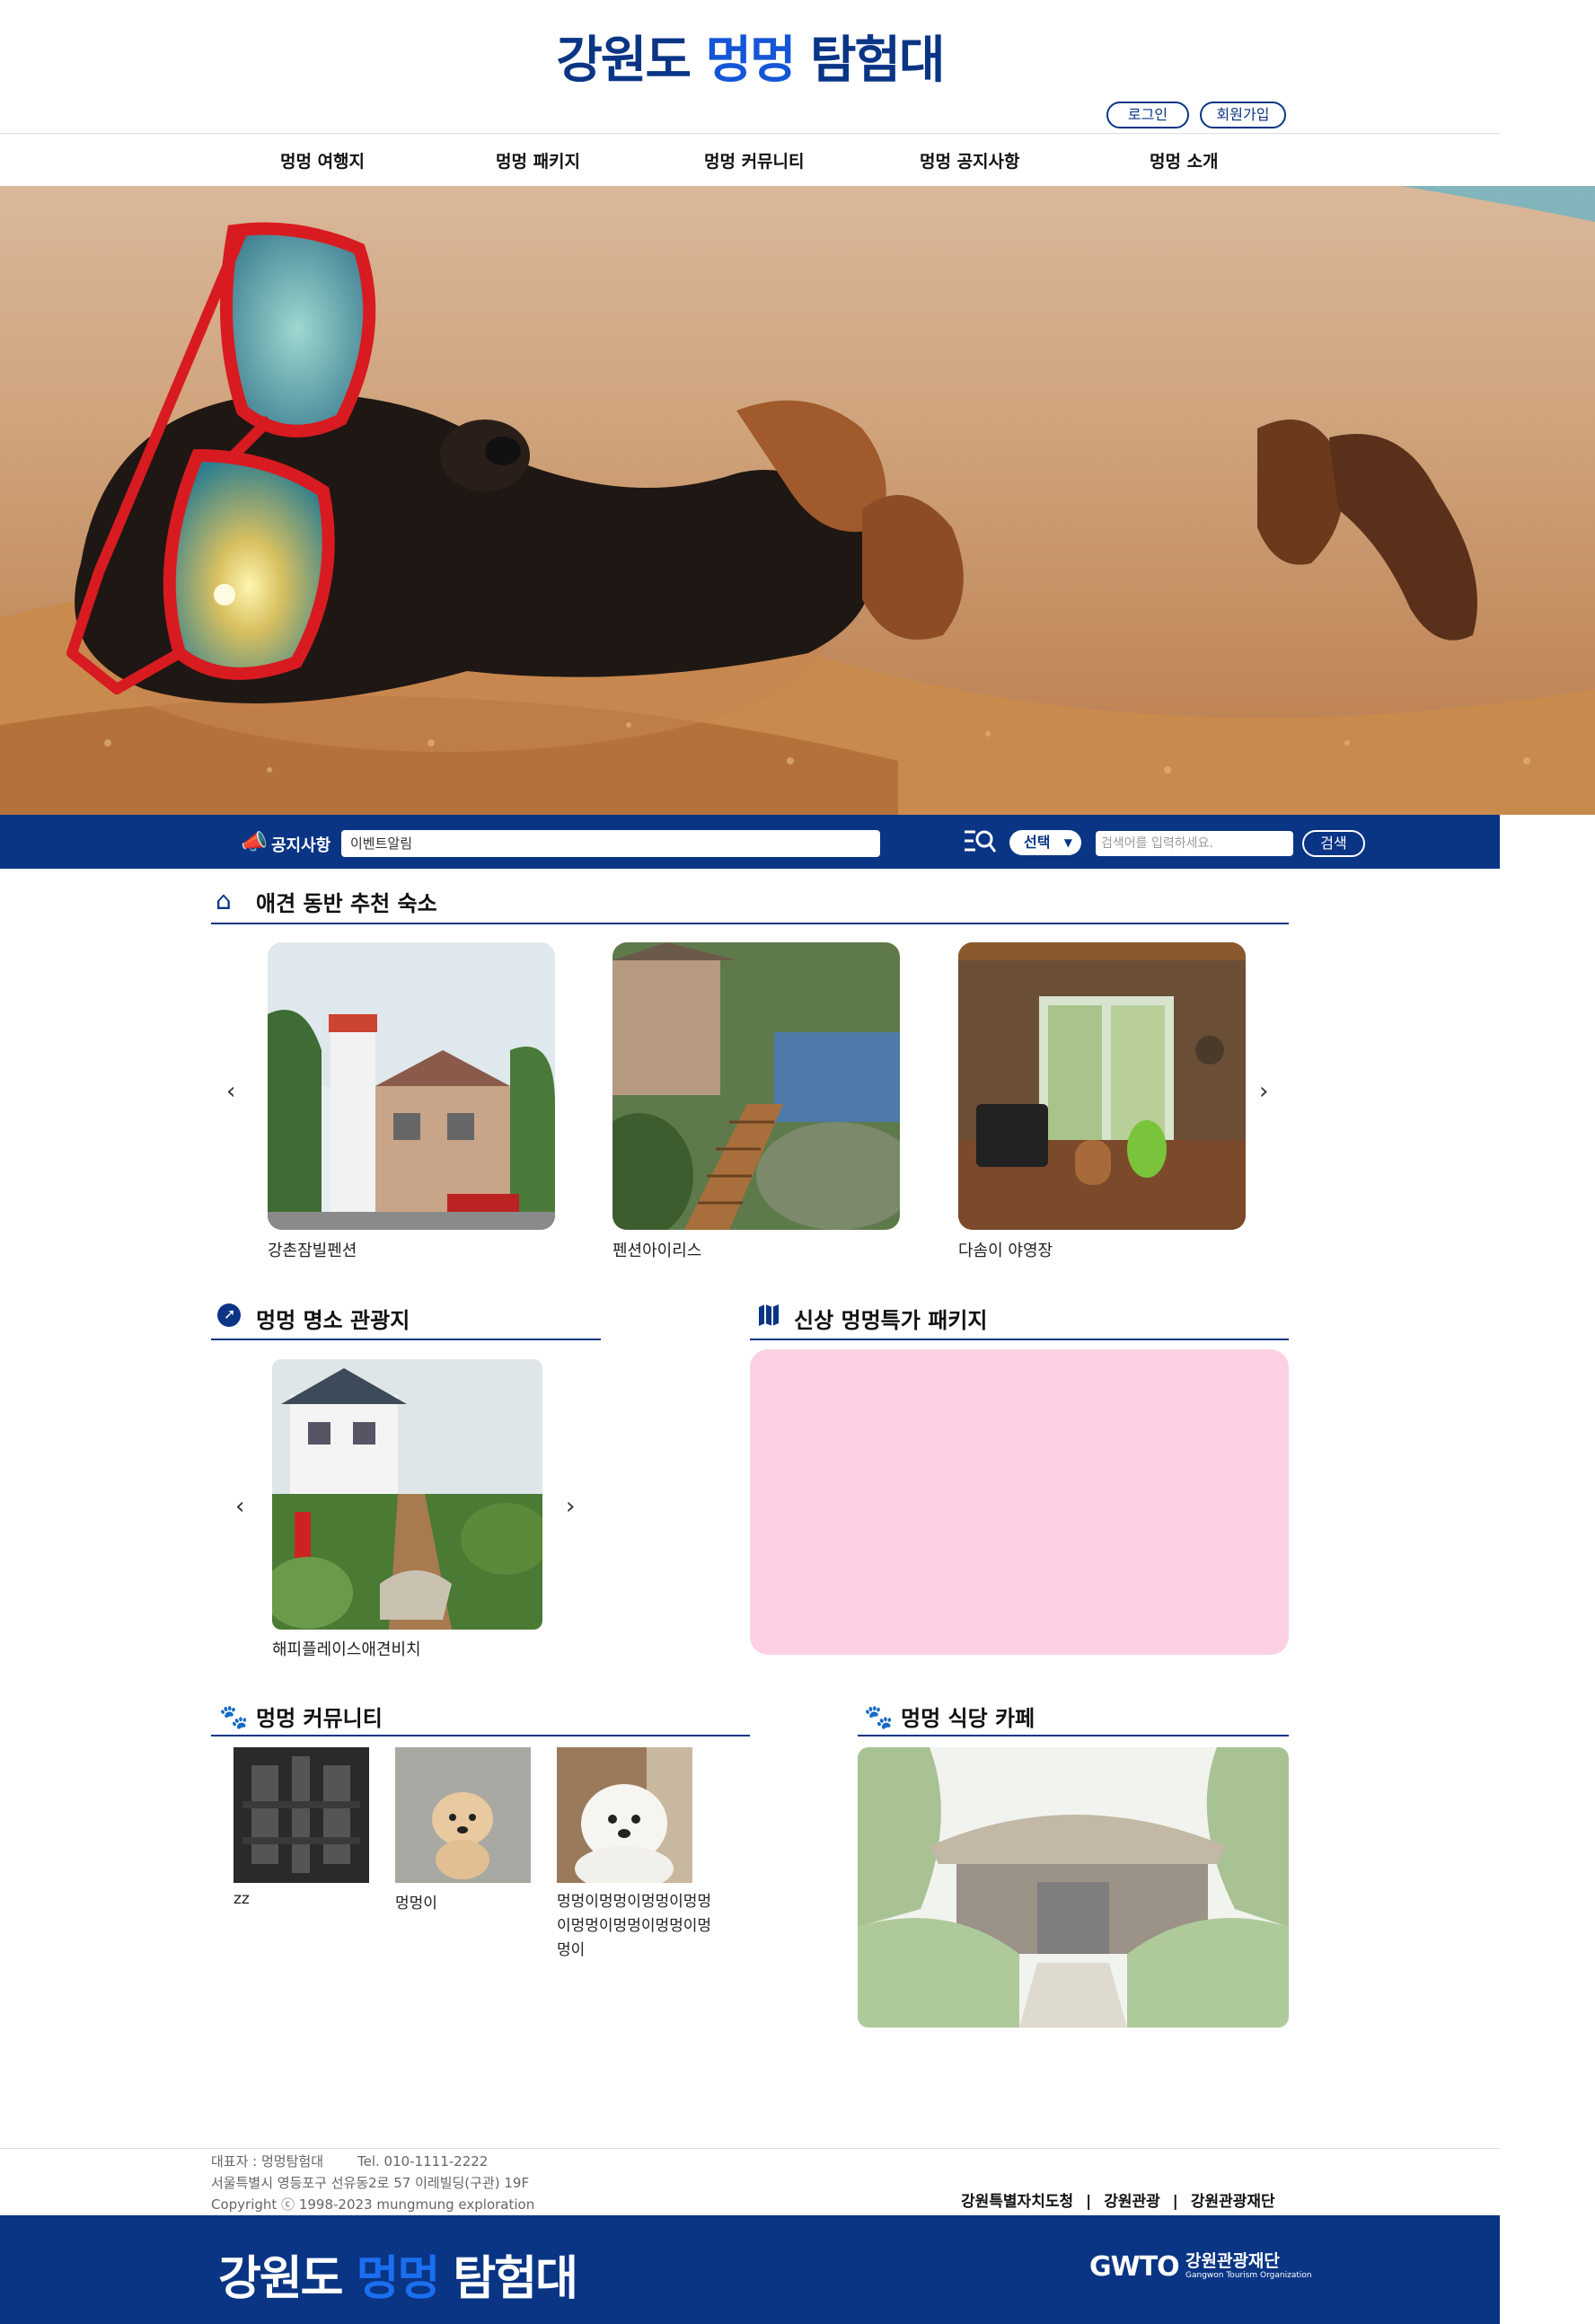  I want to click on search-category-value: 선택, so click(1037, 842).